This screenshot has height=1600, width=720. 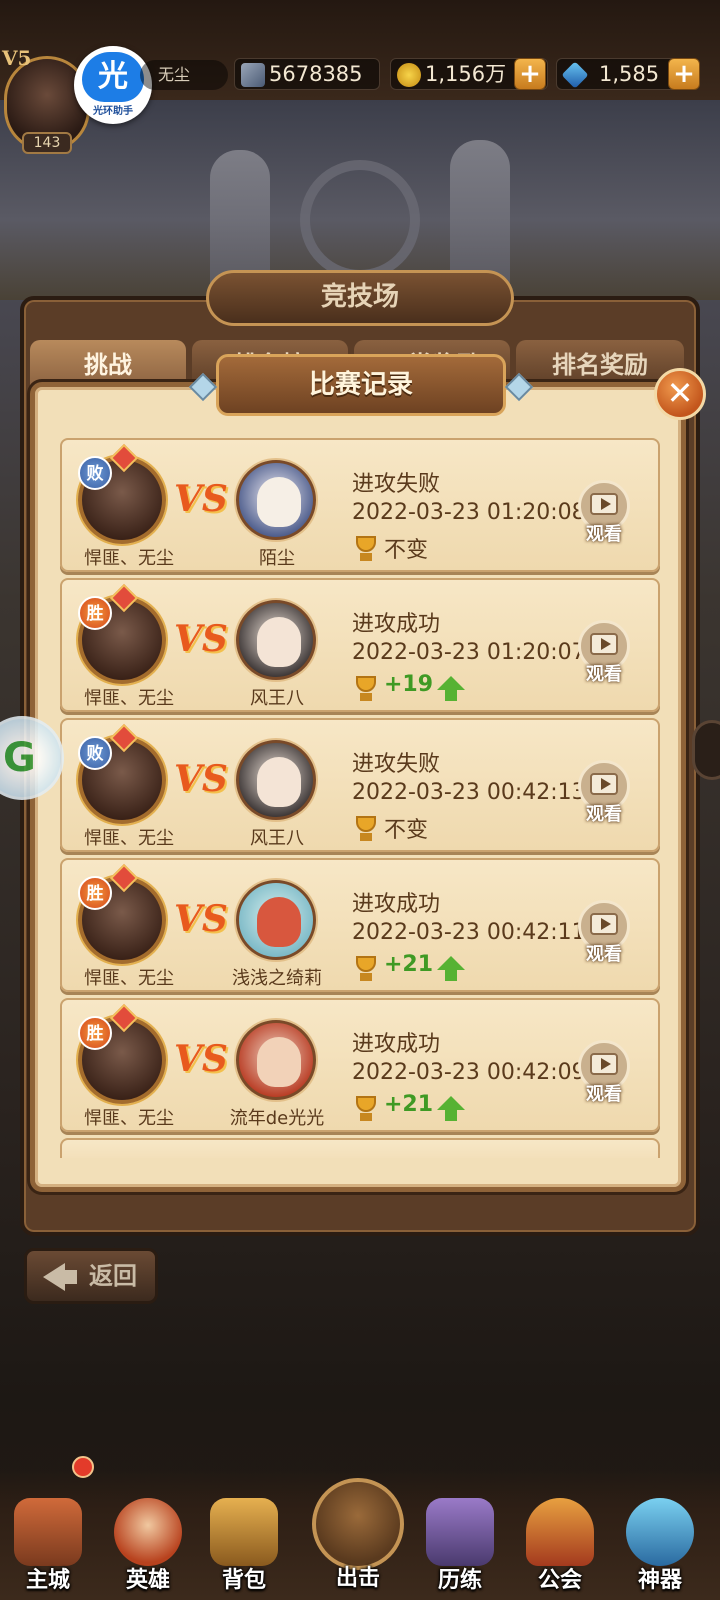 I want to click on match-time: 2022-03-23 01:20:07, so click(x=469, y=652).